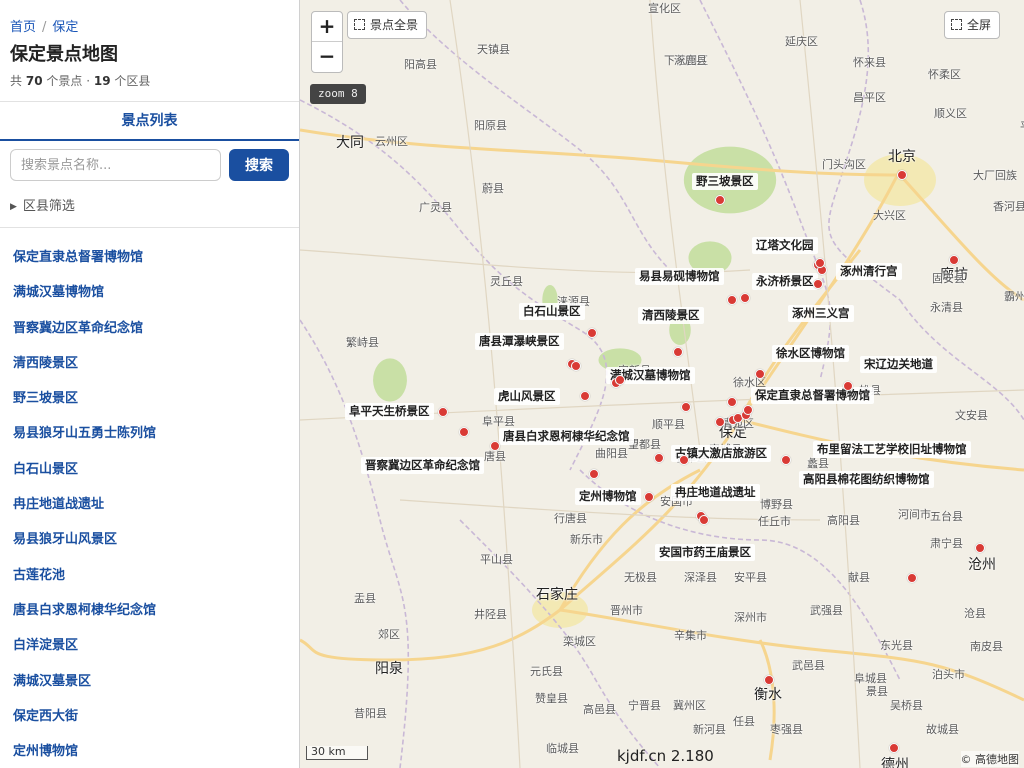  What do you see at coordinates (812, 395) in the screenshot?
I see `poi-label: 保定直隶总督署博物馆` at bounding box center [812, 395].